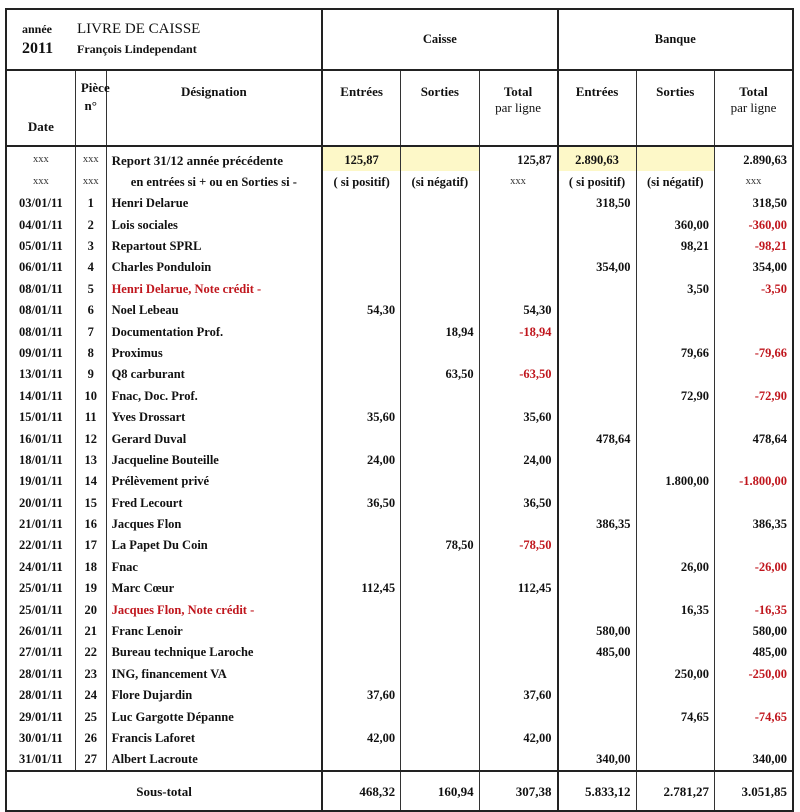  What do you see at coordinates (518, 310) in the screenshot?
I see `entry-caisse-total: 54,30` at bounding box center [518, 310].